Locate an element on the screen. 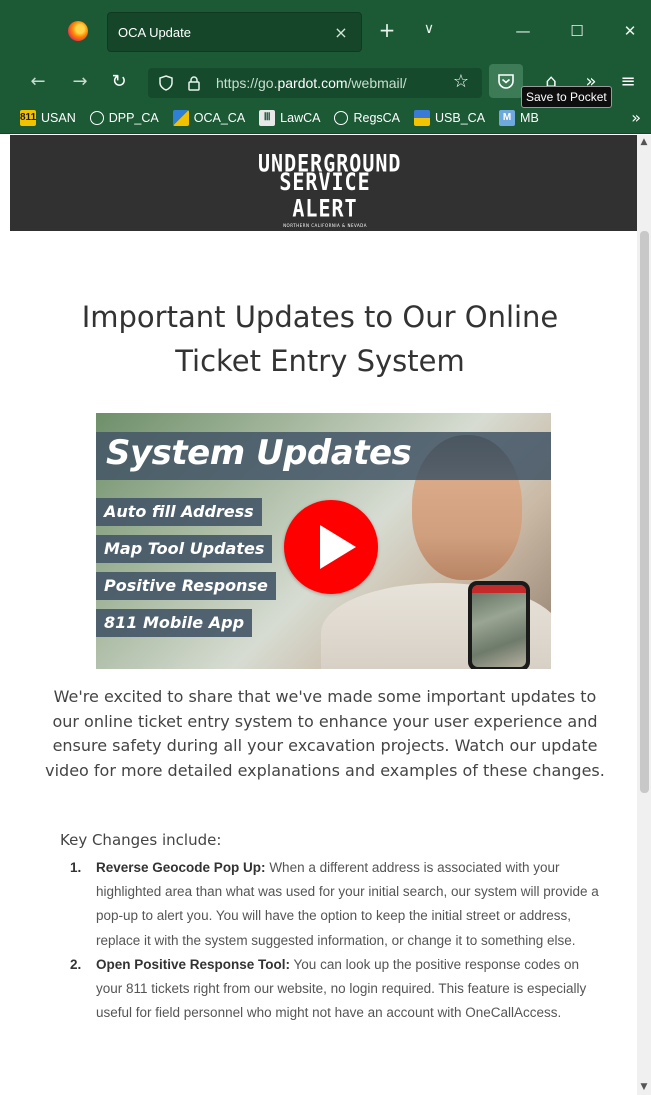  tab-close-icon: × is located at coordinates (341, 32).